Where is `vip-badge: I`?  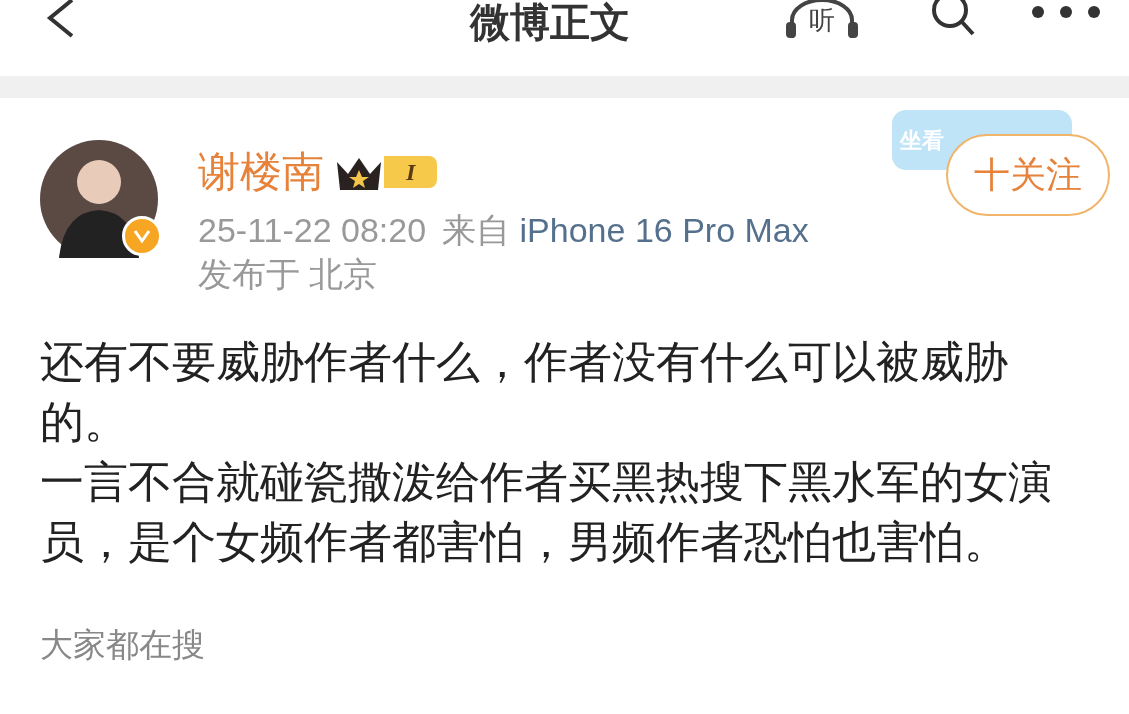 vip-badge: I is located at coordinates (386, 172).